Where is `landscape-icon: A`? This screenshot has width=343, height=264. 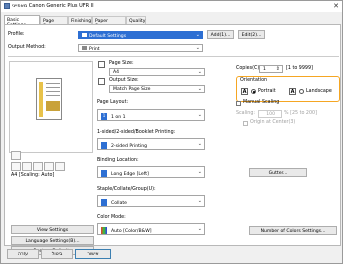
landscape-icon: A is located at coordinates (292, 91).